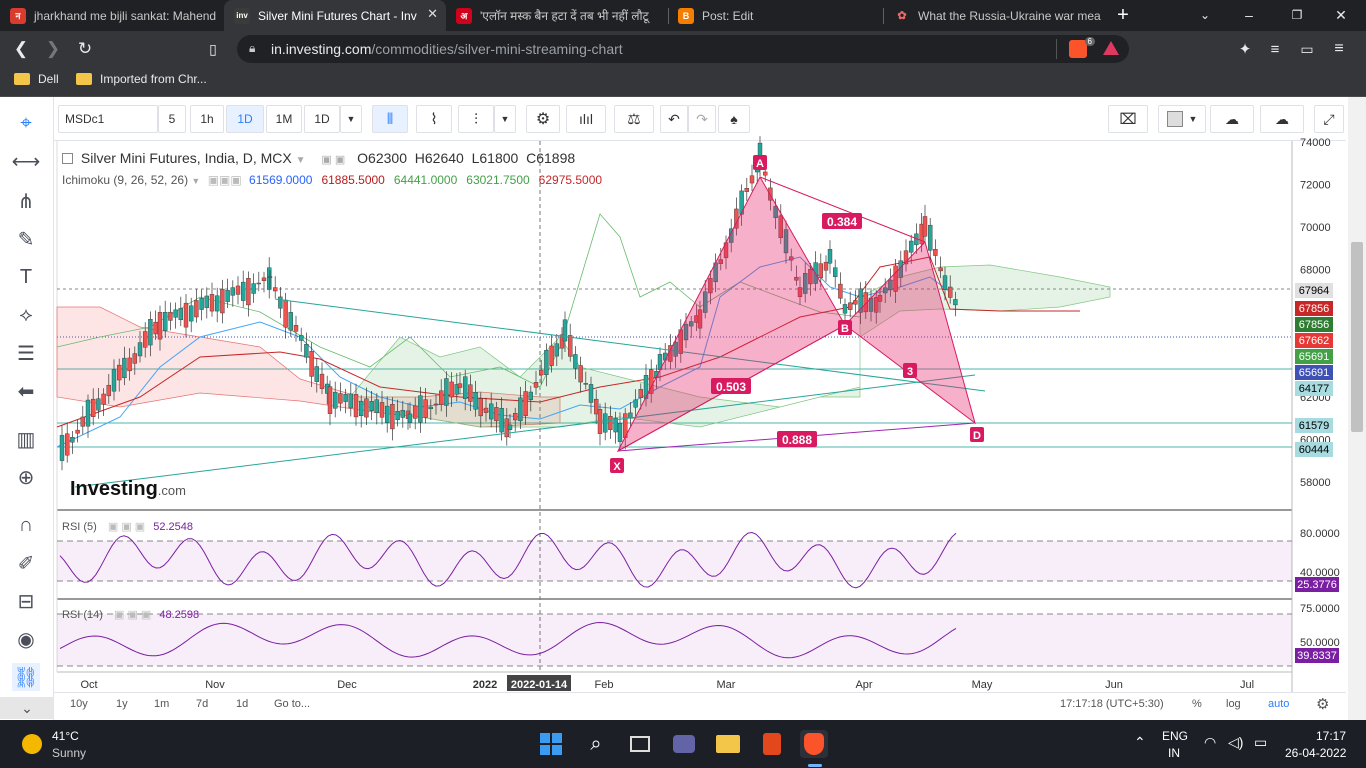 The image size is (1366, 768). I want to click on range-1d: 1d, so click(242, 704).